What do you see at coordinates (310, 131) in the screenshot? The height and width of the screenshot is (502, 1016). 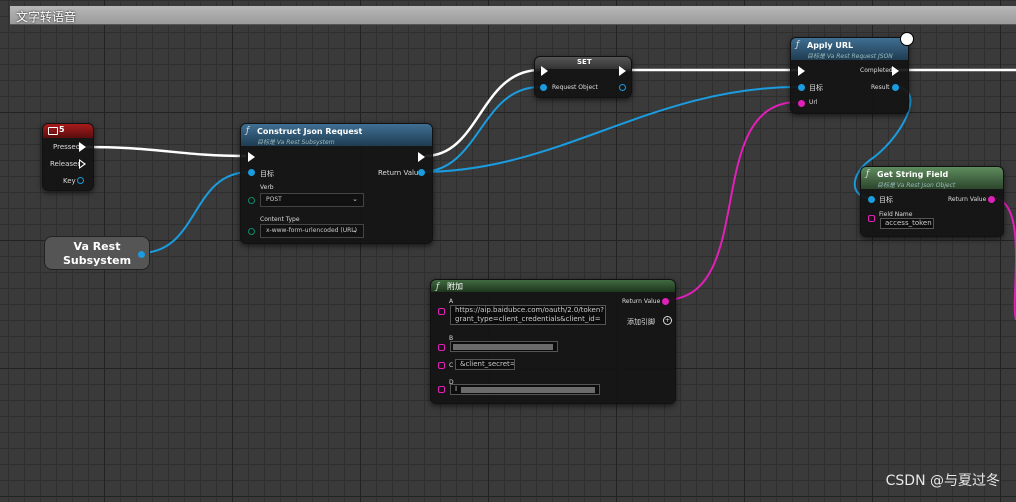 I see `construct-json-title: Construct Json Request` at bounding box center [310, 131].